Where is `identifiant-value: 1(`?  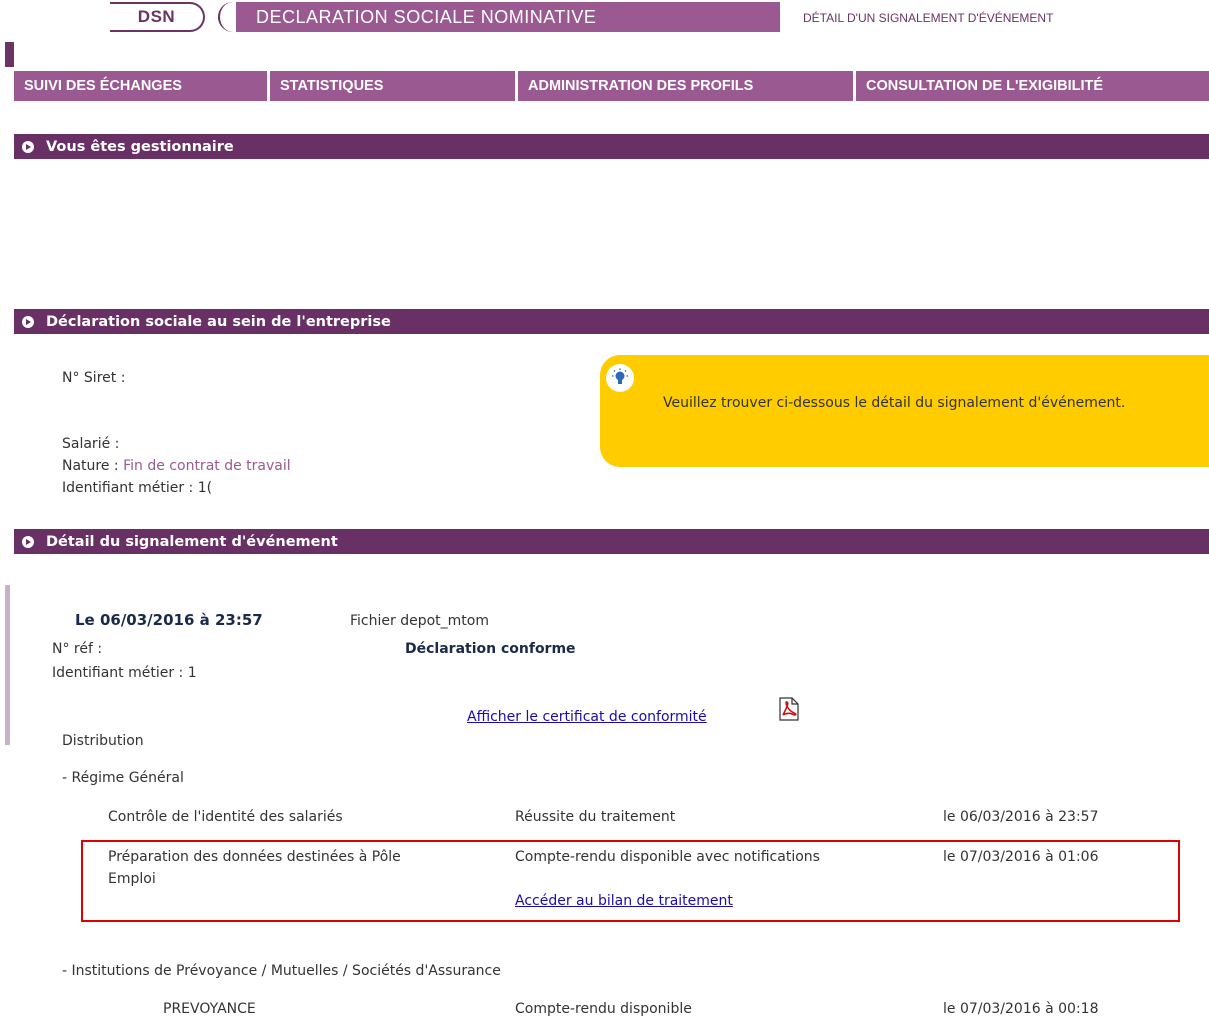 identifiant-value: 1( is located at coordinates (205, 488).